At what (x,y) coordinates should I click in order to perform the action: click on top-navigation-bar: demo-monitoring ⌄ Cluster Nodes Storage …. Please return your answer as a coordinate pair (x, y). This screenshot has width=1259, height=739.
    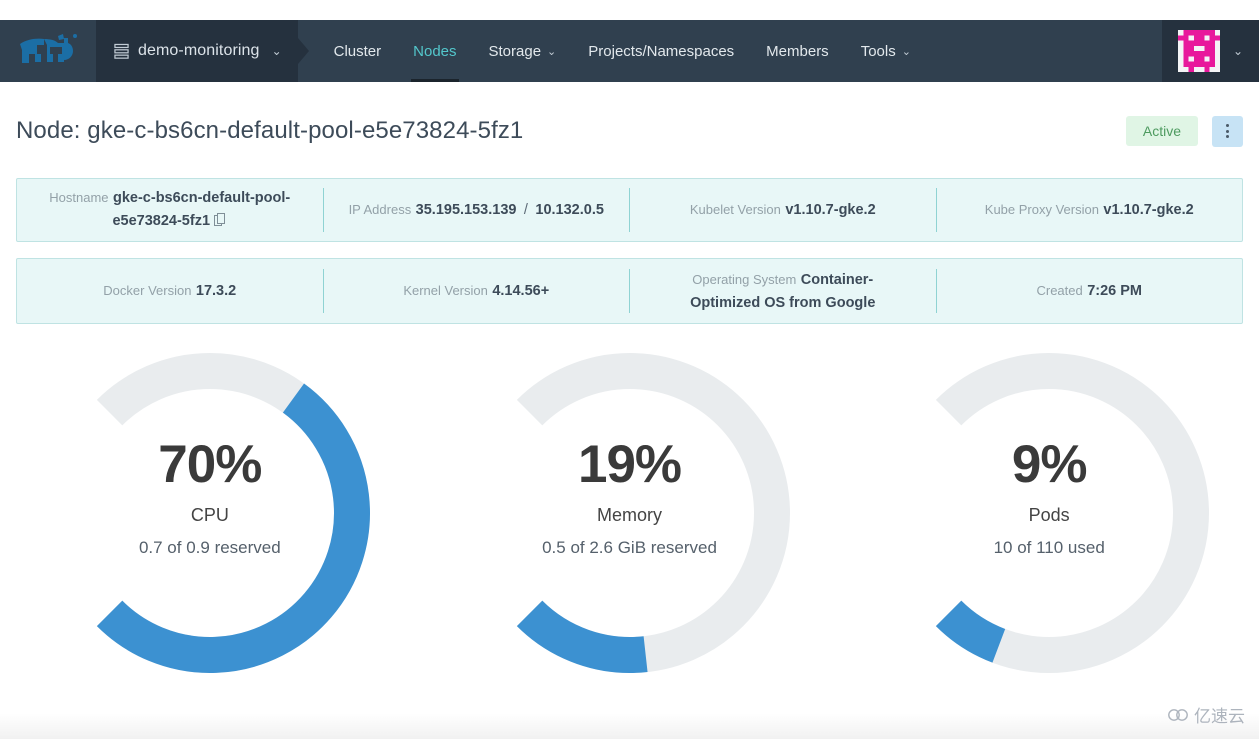
    Looking at the image, I should click on (629, 51).